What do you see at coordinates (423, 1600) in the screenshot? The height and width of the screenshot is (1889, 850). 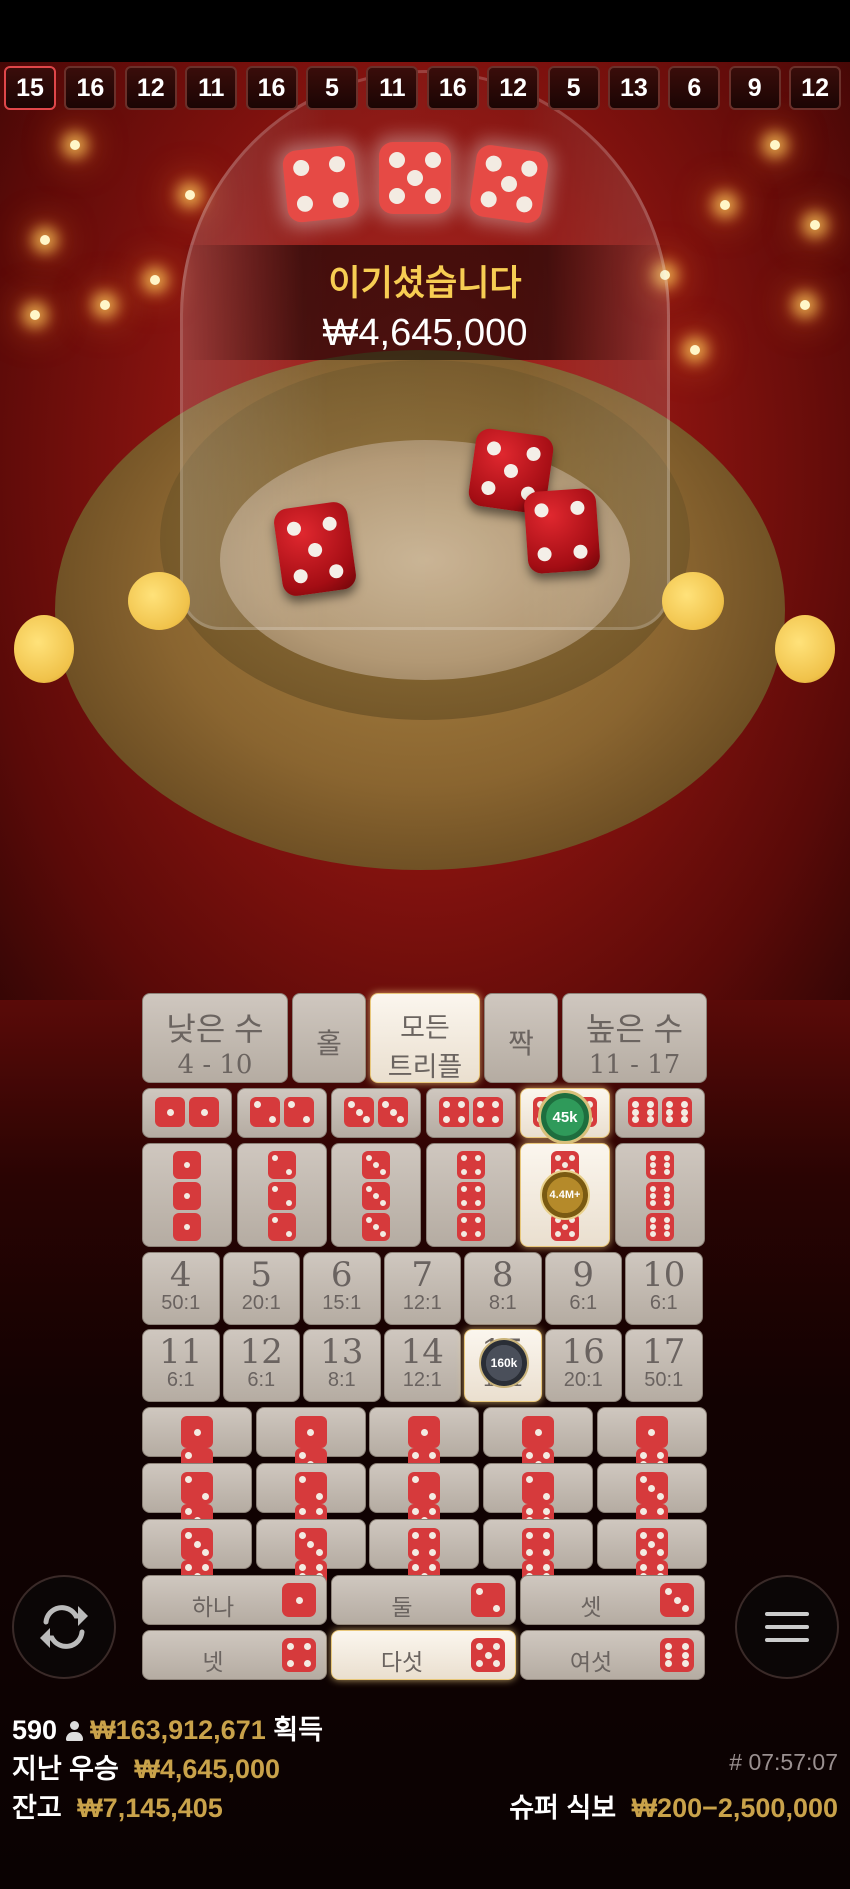 I see `bet-single-2: 둘` at bounding box center [423, 1600].